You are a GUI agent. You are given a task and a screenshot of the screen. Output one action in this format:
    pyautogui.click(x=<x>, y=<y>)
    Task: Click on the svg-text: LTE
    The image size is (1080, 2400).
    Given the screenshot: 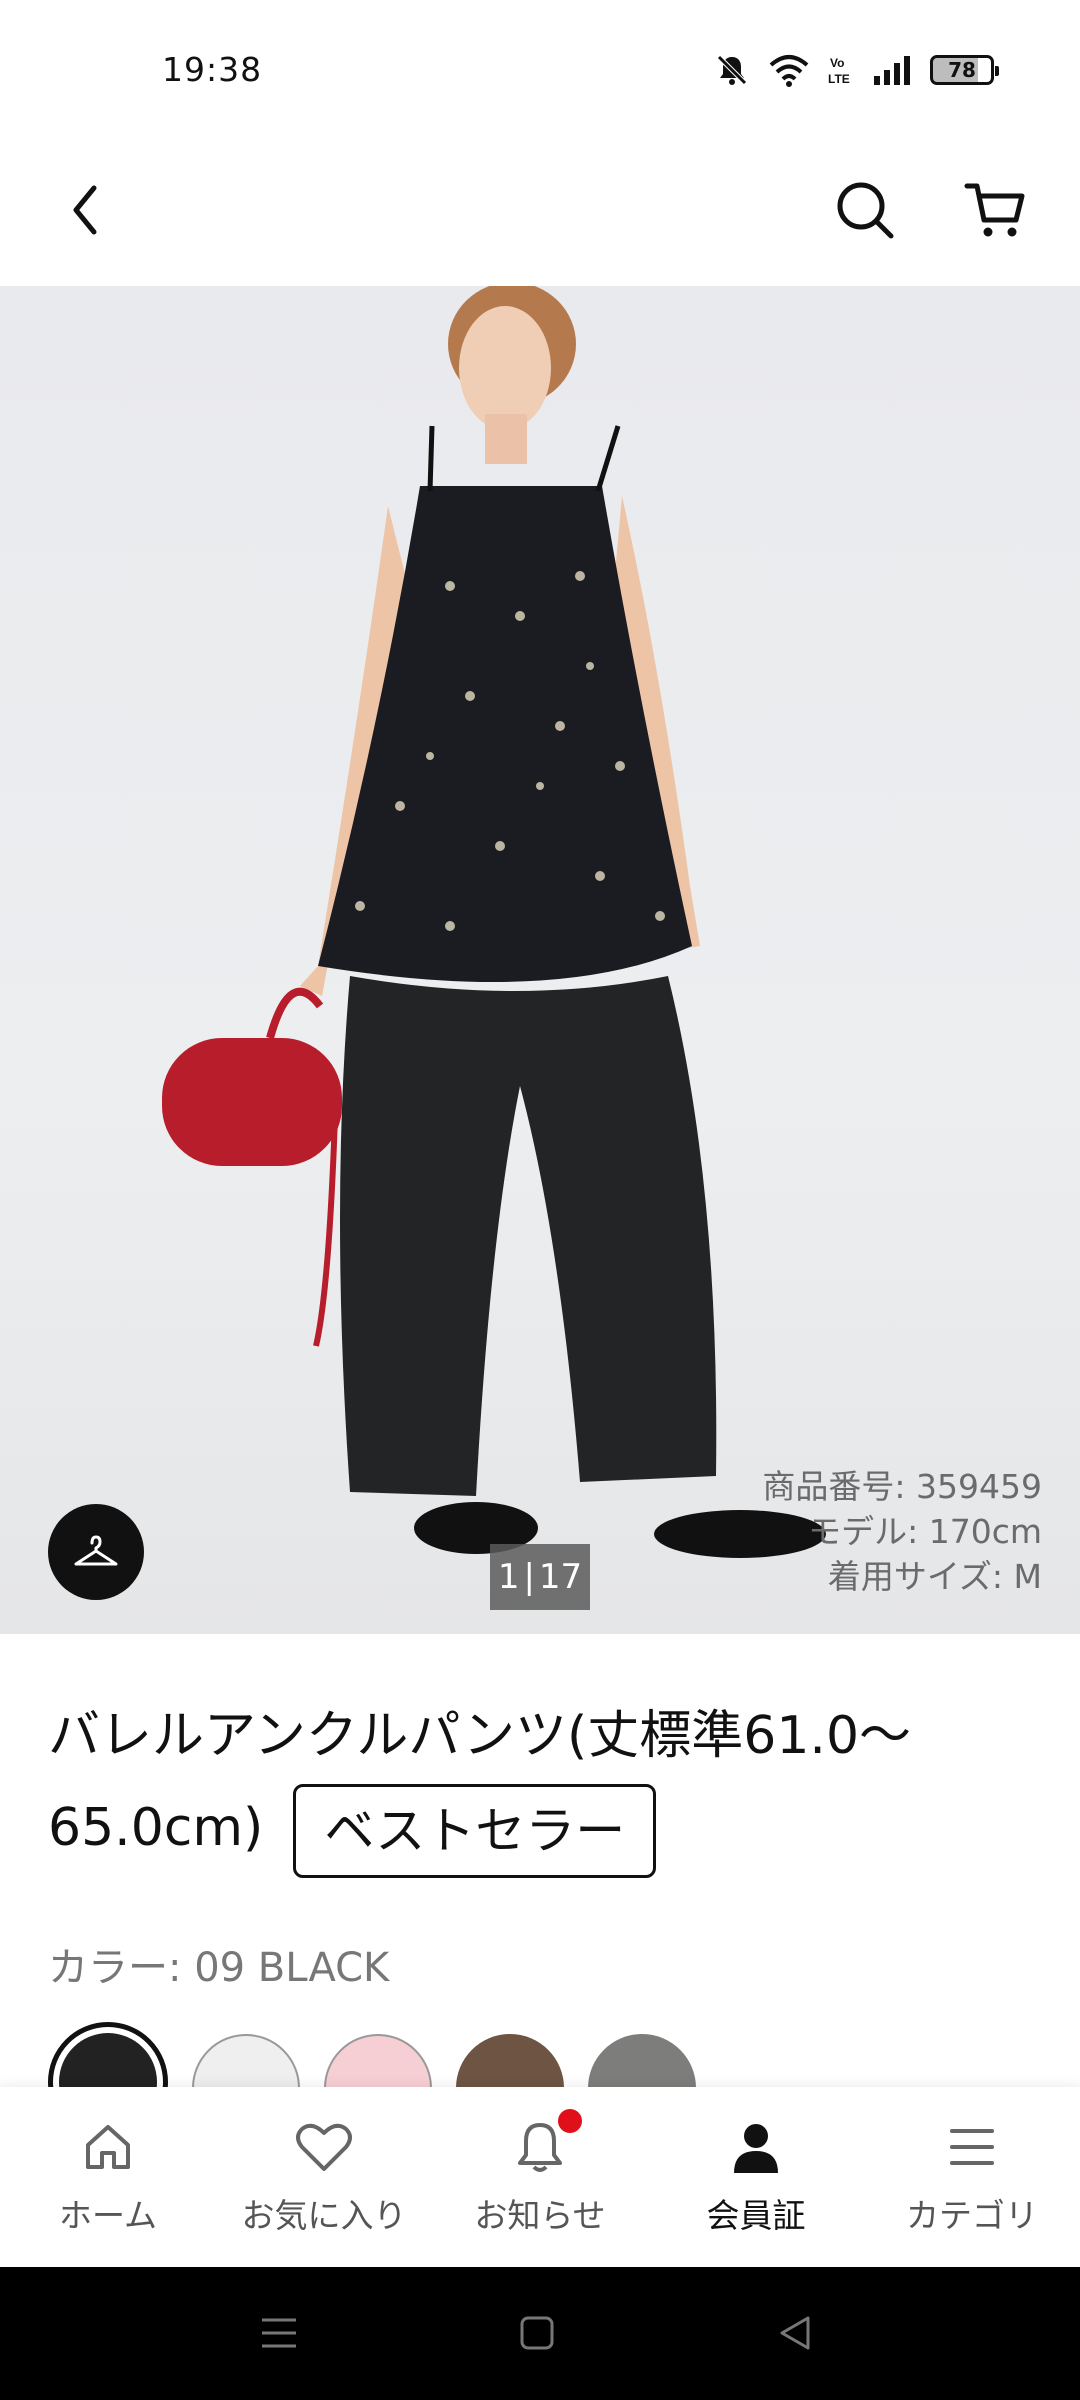 What is the action you would take?
    pyautogui.click(x=839, y=79)
    